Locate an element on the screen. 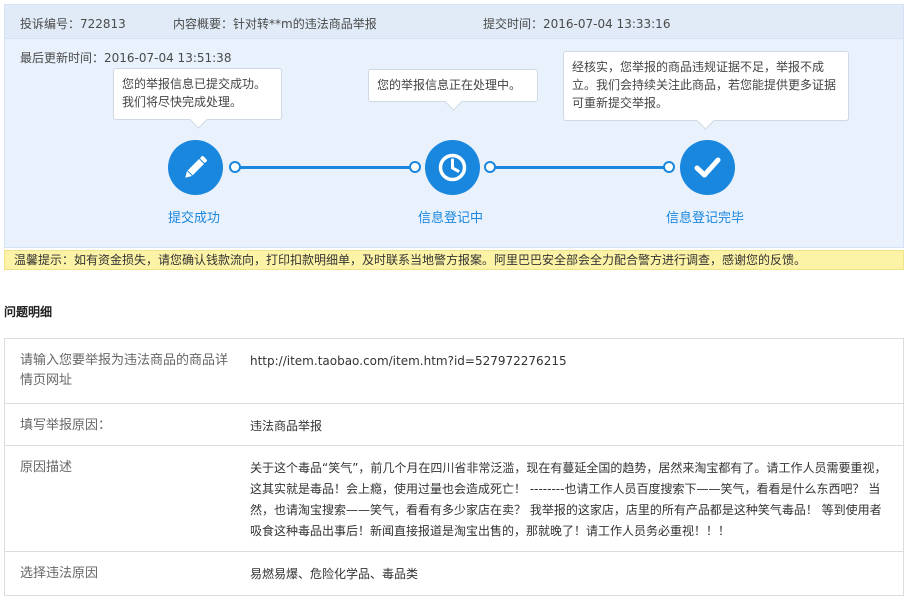 Image resolution: width=907 pixels, height=597 pixels. submit-time: 提交时间：2016-07-04 13:33:16 is located at coordinates (577, 24).